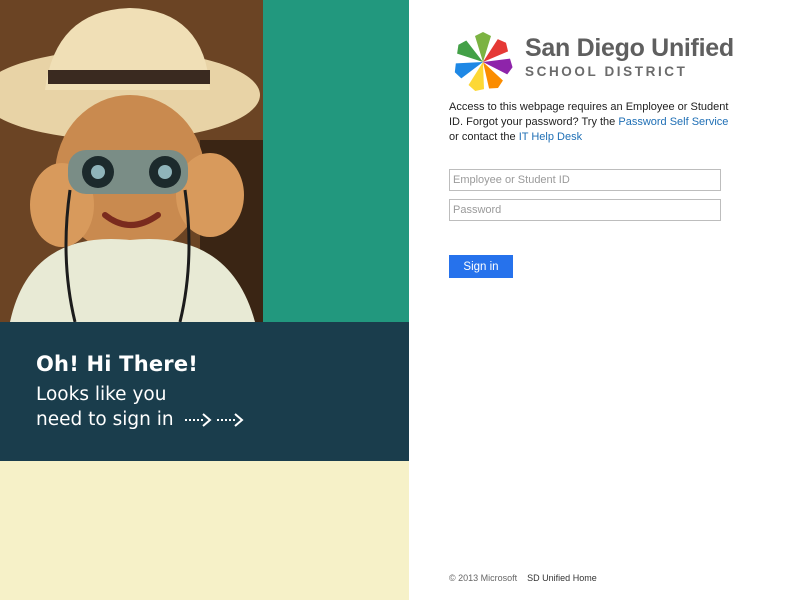  Describe the element at coordinates (483, 61) in the screenshot. I see `star-flower-logo-icon` at that location.